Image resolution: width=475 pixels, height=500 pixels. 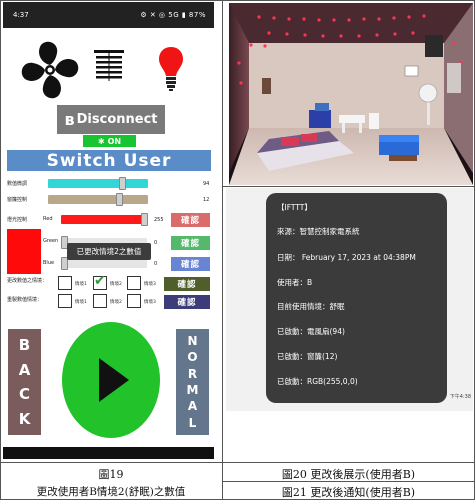 What do you see at coordinates (307, 356) in the screenshot?
I see `notification-curtain: 已啟動：窗簾(12)` at bounding box center [307, 356].